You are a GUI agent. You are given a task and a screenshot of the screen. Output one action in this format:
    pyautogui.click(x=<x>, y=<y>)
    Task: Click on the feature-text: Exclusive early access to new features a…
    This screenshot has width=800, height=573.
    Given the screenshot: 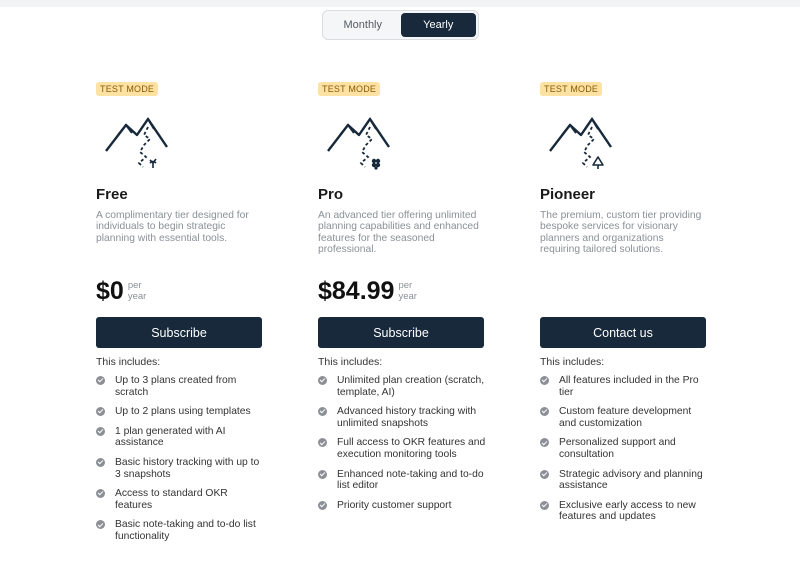 What is the action you would take?
    pyautogui.click(x=627, y=511)
    